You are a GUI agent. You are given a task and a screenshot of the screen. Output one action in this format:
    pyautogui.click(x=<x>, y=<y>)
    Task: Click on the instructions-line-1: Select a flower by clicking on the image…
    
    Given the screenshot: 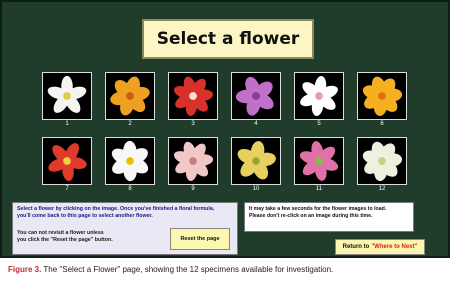 What is the action you would take?
    pyautogui.click(x=116, y=209)
    